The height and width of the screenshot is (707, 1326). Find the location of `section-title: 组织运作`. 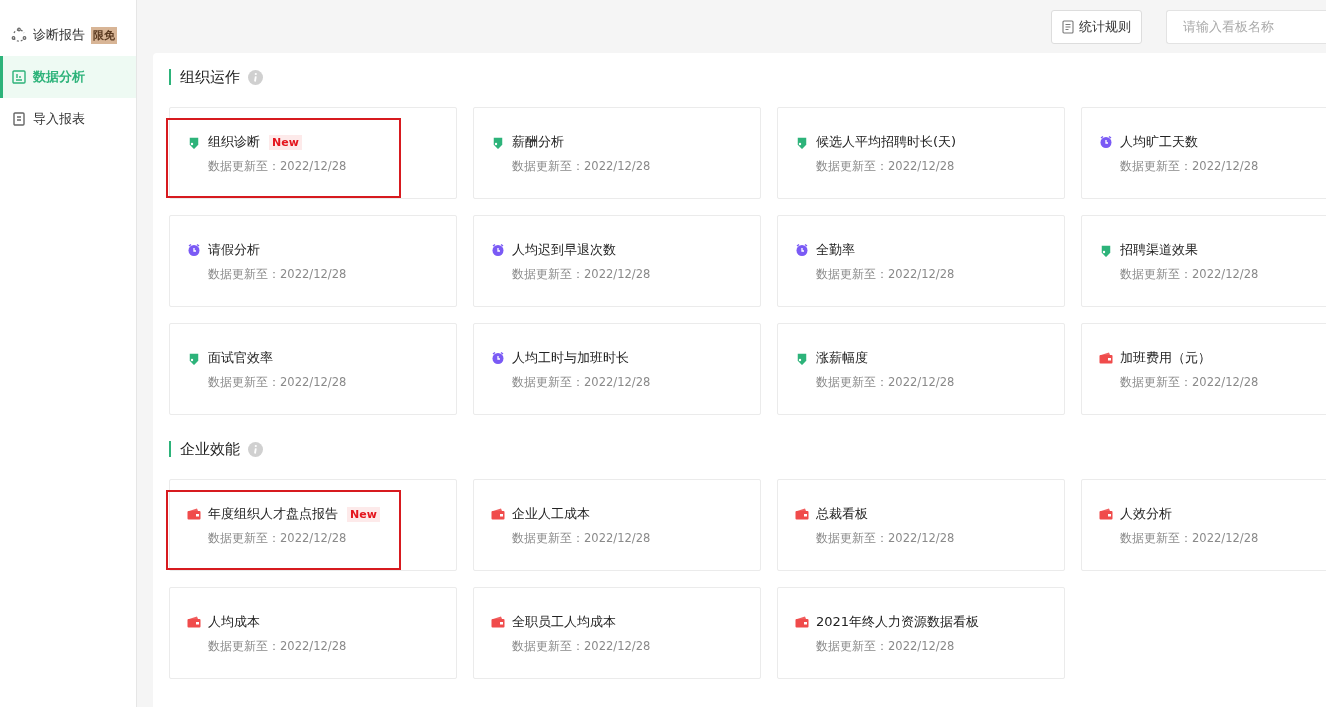

section-title: 组织运作 is located at coordinates (204, 77).